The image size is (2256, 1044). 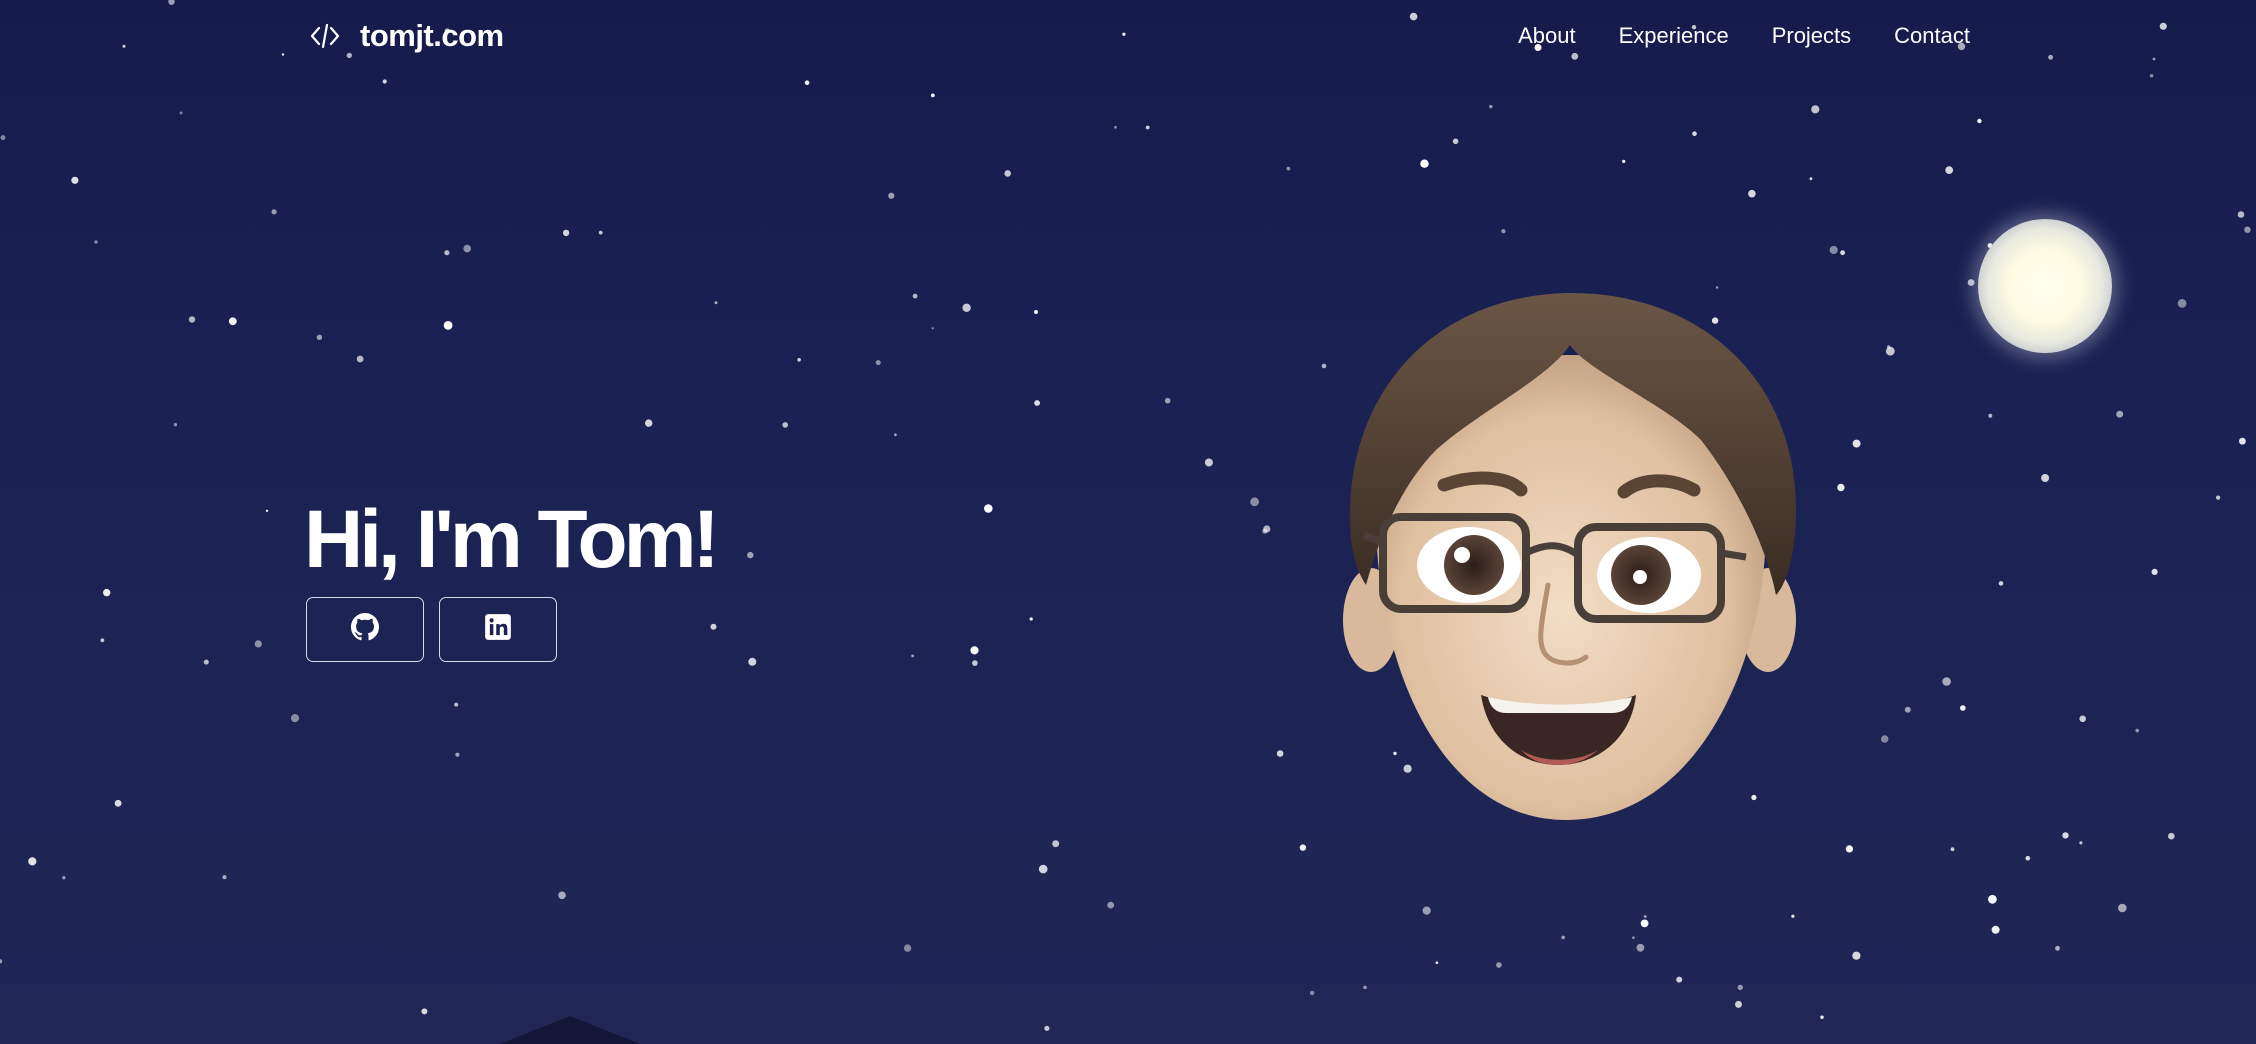 What do you see at coordinates (1674, 36) in the screenshot?
I see `nav-experience: Experience` at bounding box center [1674, 36].